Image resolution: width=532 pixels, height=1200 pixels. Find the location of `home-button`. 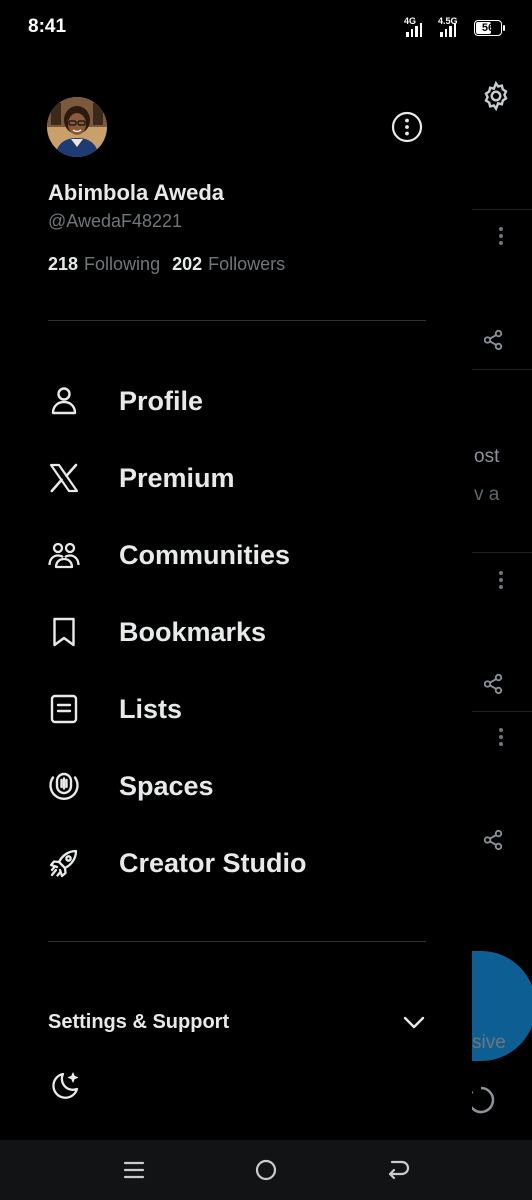

home-button is located at coordinates (266, 1170).